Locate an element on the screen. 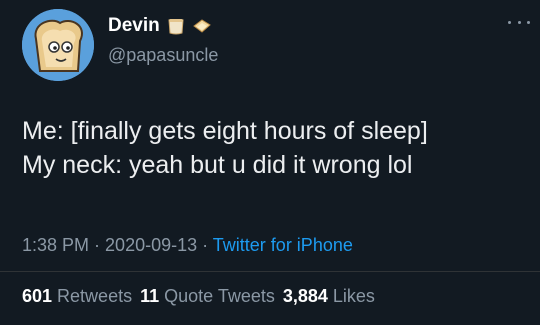  tweet-time: 1:38 PM is located at coordinates (55, 245).